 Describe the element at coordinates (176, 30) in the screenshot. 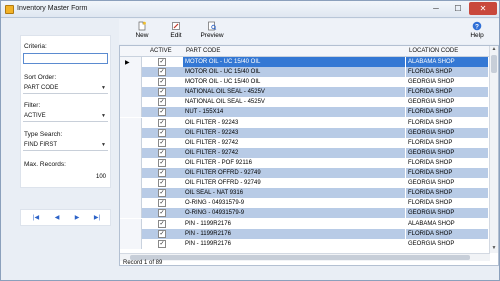

I see `edit-button: Edit` at that location.